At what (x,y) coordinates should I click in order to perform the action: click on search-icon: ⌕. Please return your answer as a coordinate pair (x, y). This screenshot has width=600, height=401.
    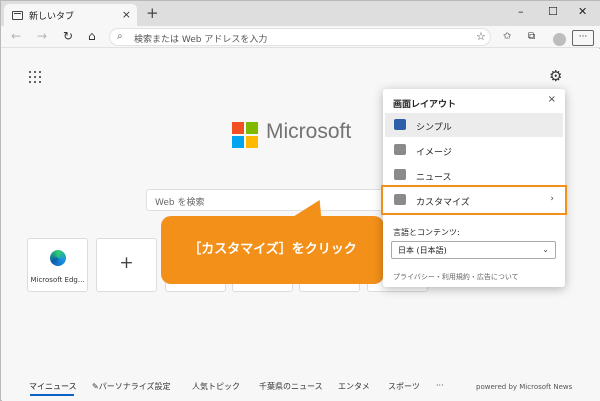
    Looking at the image, I should click on (120, 36).